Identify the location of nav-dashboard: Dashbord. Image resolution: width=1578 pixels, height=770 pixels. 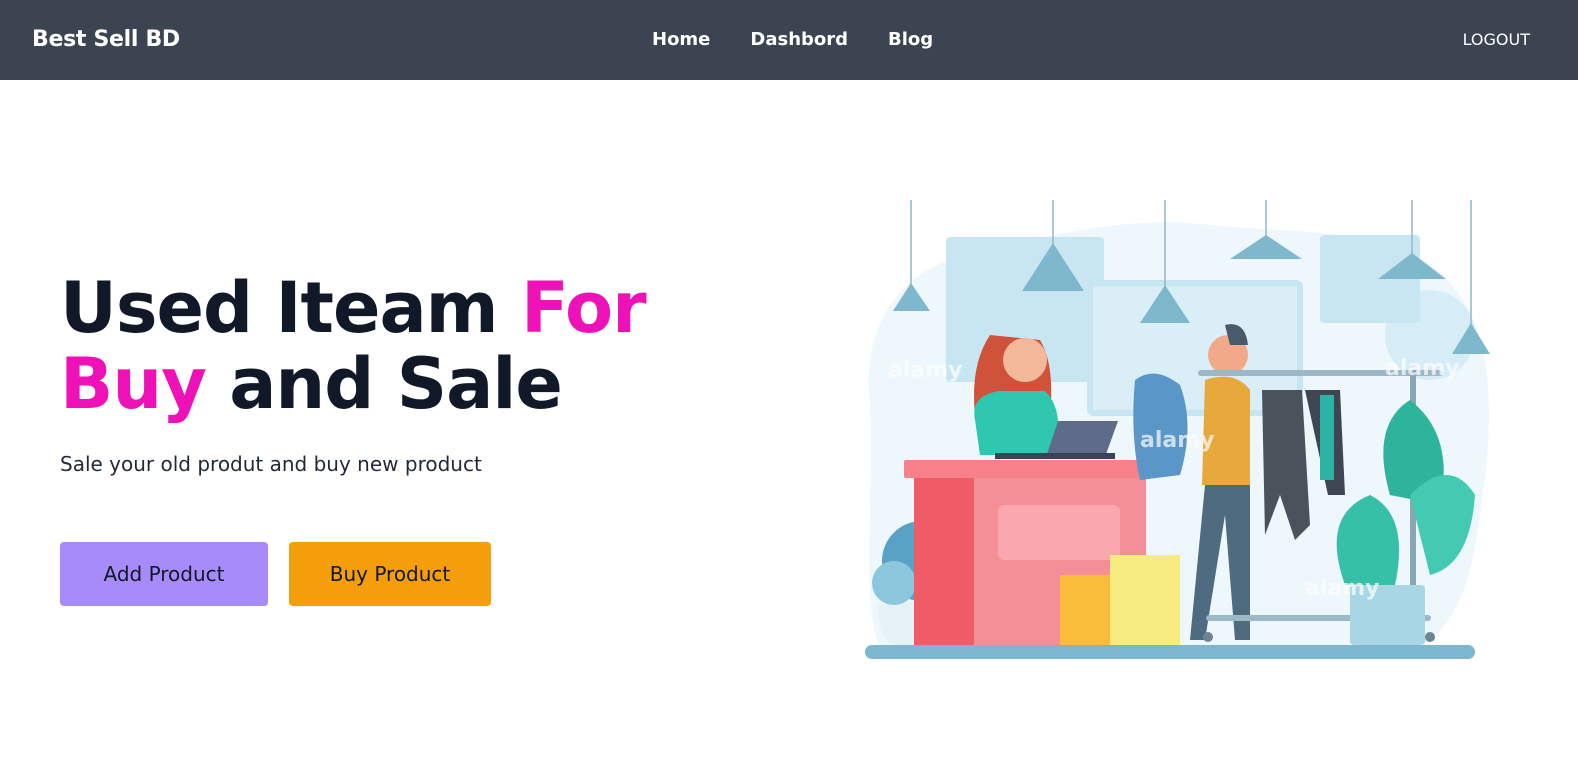
(799, 39).